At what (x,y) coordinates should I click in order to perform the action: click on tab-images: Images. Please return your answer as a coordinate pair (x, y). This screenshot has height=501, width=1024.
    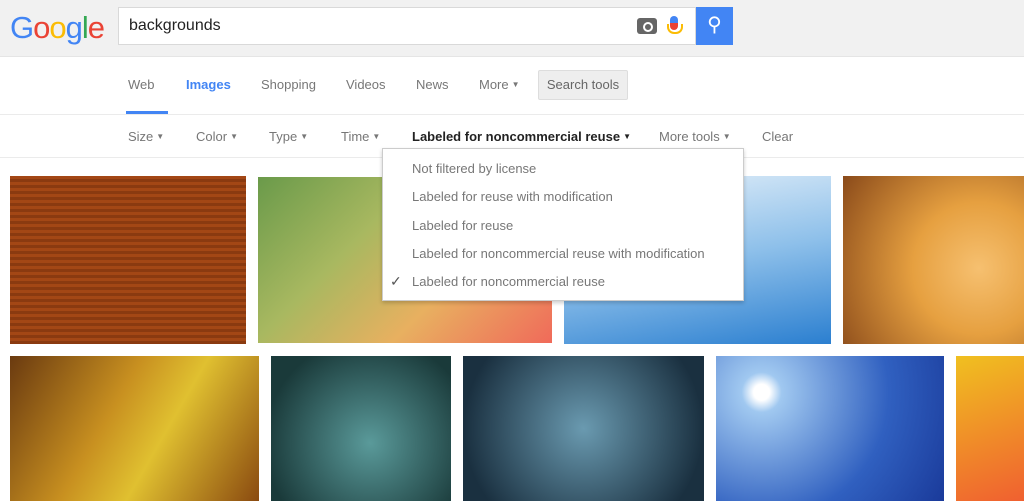
    Looking at the image, I should click on (208, 84).